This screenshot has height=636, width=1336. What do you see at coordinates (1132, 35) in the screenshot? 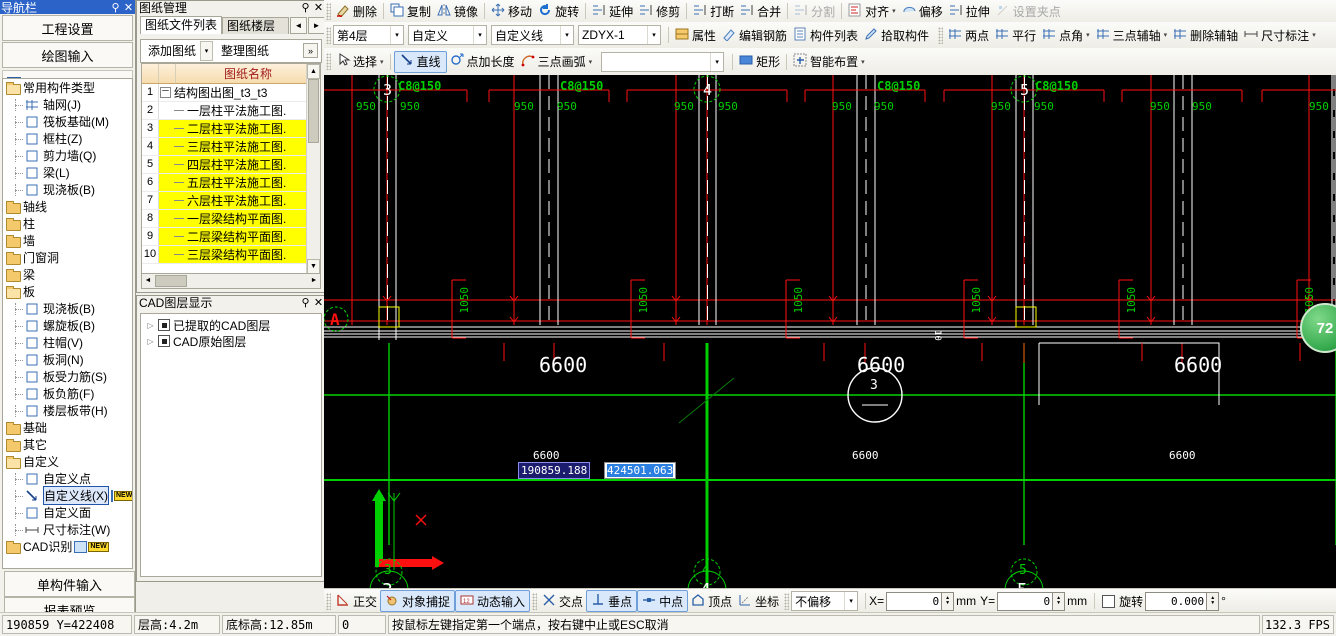
I see `toolbar-button-three-point-axis: 三点辅轴 ▾` at bounding box center [1132, 35].